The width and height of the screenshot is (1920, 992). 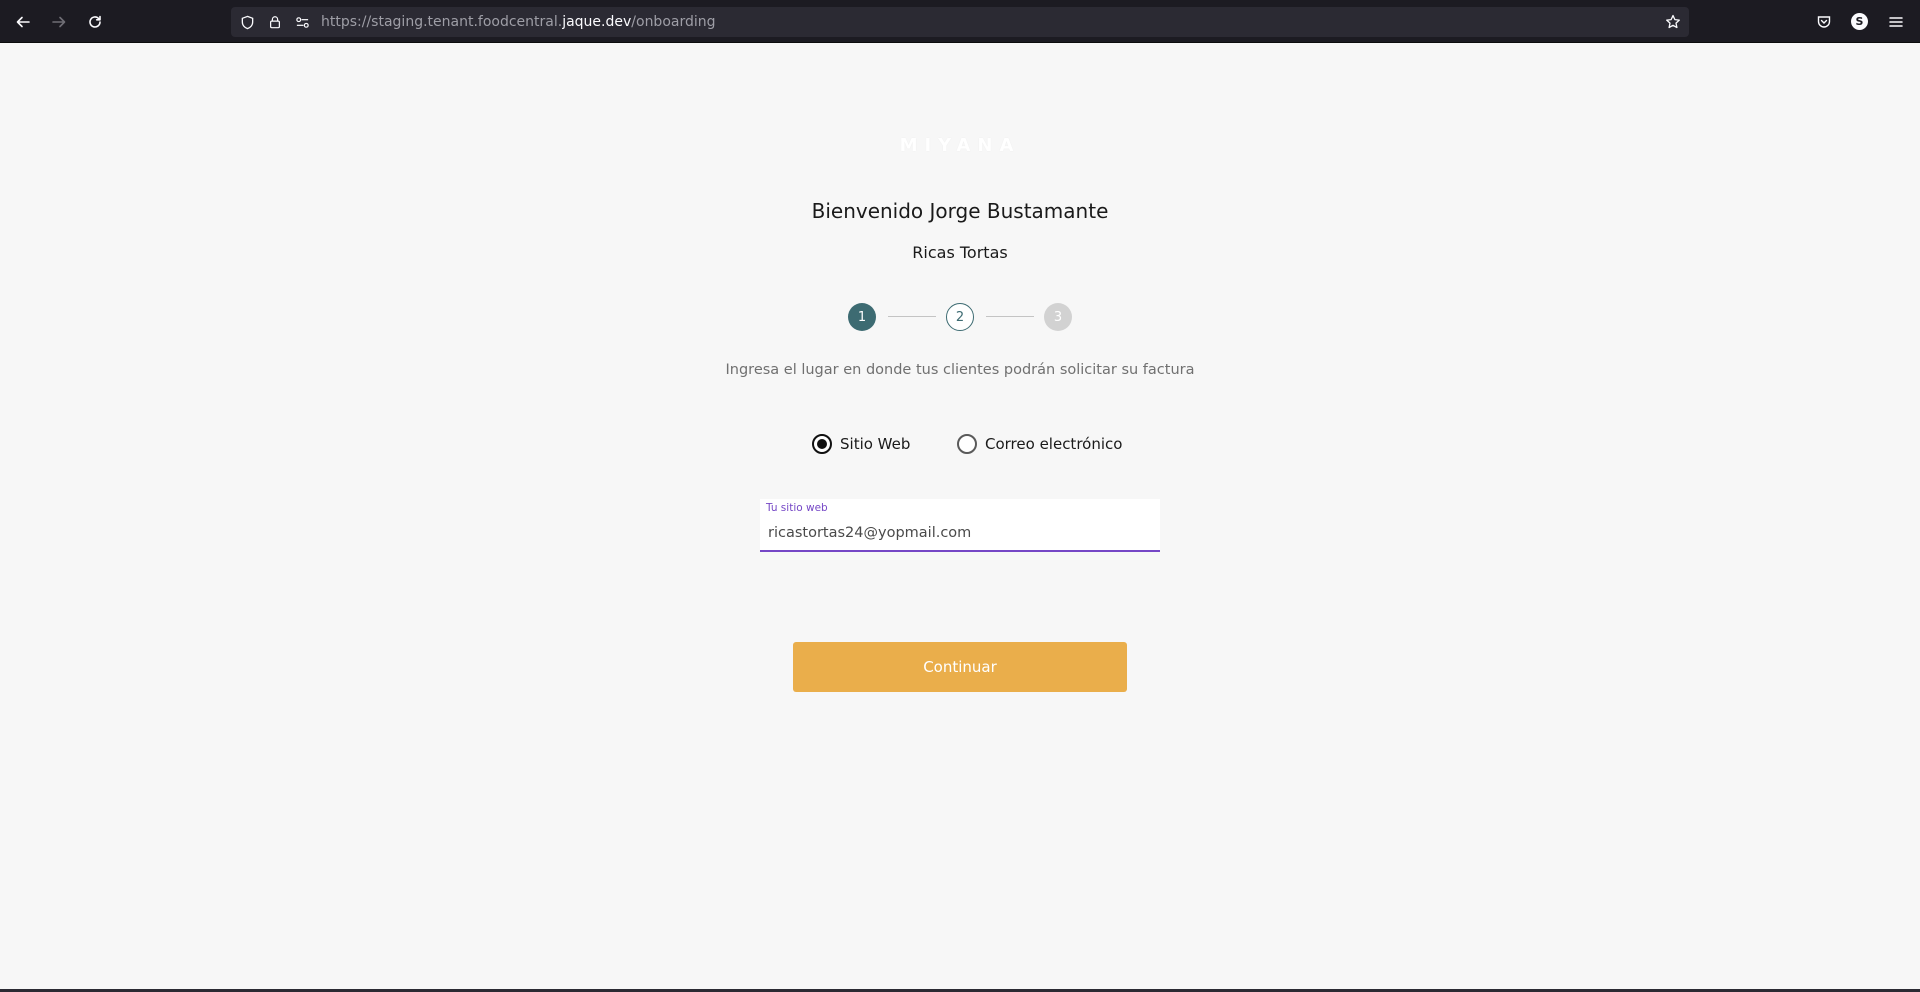 I want to click on reload-icon, so click(x=95, y=21).